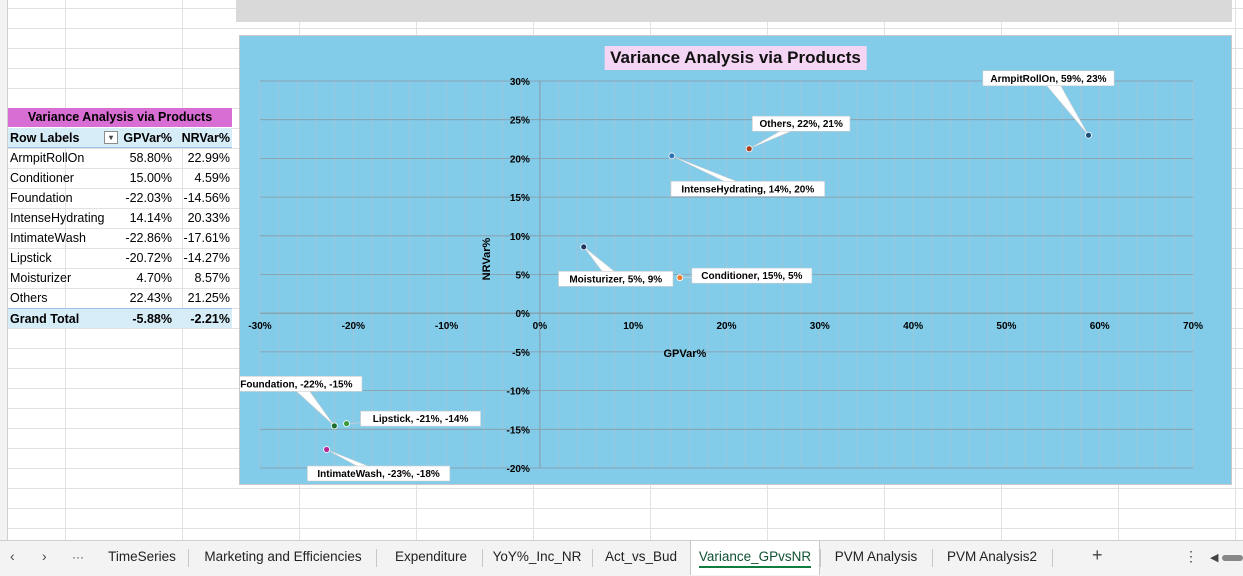 Image resolution: width=1243 pixels, height=576 pixels. I want to click on sheet-tab: PVM Analysis, so click(876, 558).